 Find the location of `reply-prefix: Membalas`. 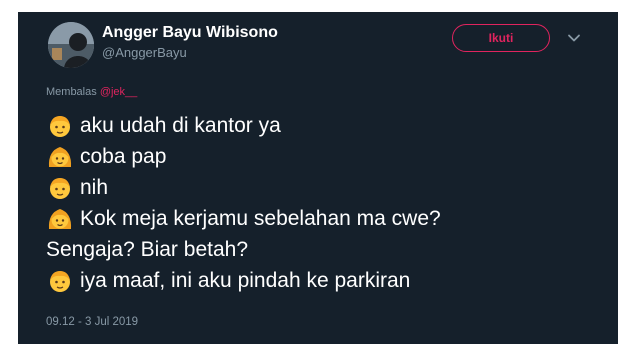

reply-prefix: Membalas is located at coordinates (71, 92).